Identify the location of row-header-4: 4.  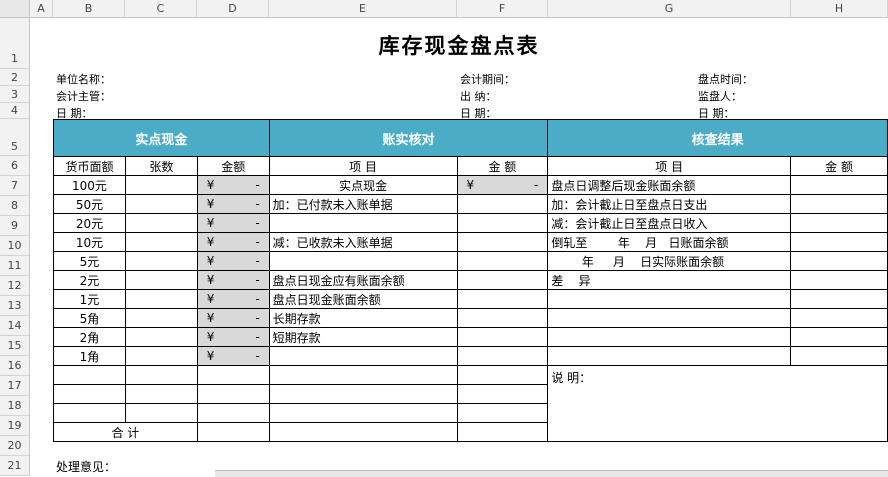
(15, 111).